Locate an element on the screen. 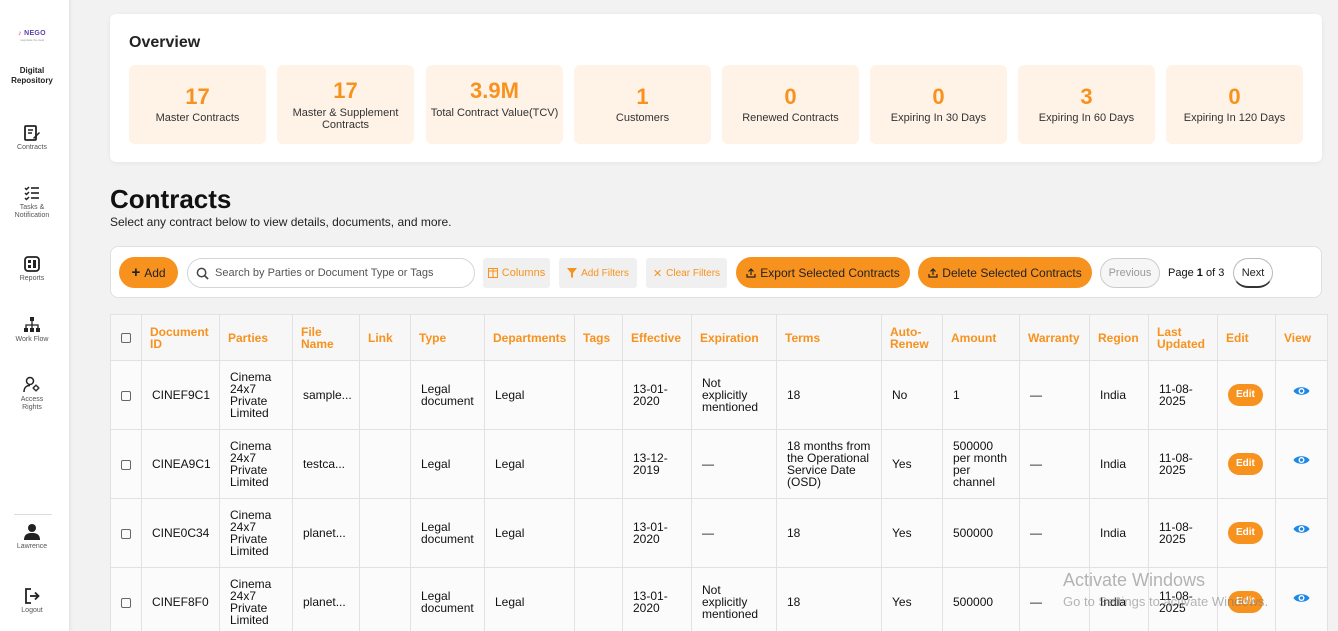  search-input is located at coordinates (340, 273).